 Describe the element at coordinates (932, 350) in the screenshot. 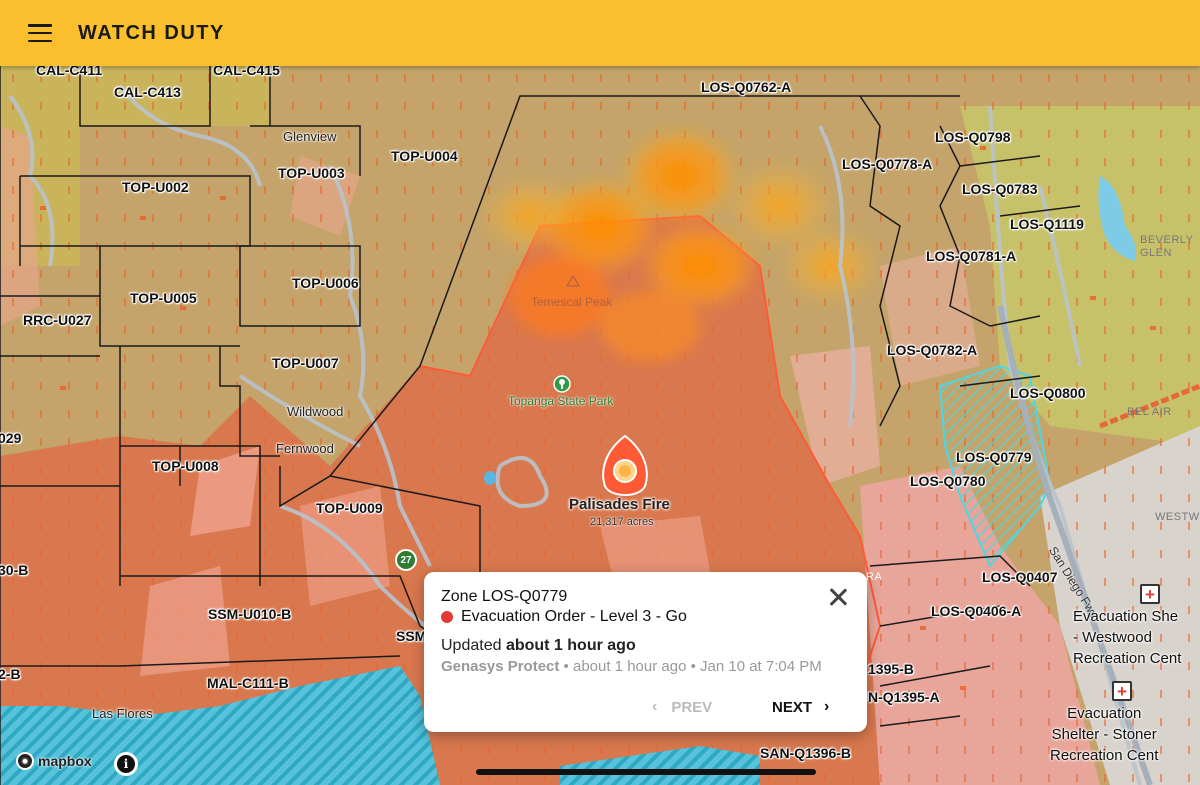

I see `zone-label: LOS-Q0782-A` at that location.